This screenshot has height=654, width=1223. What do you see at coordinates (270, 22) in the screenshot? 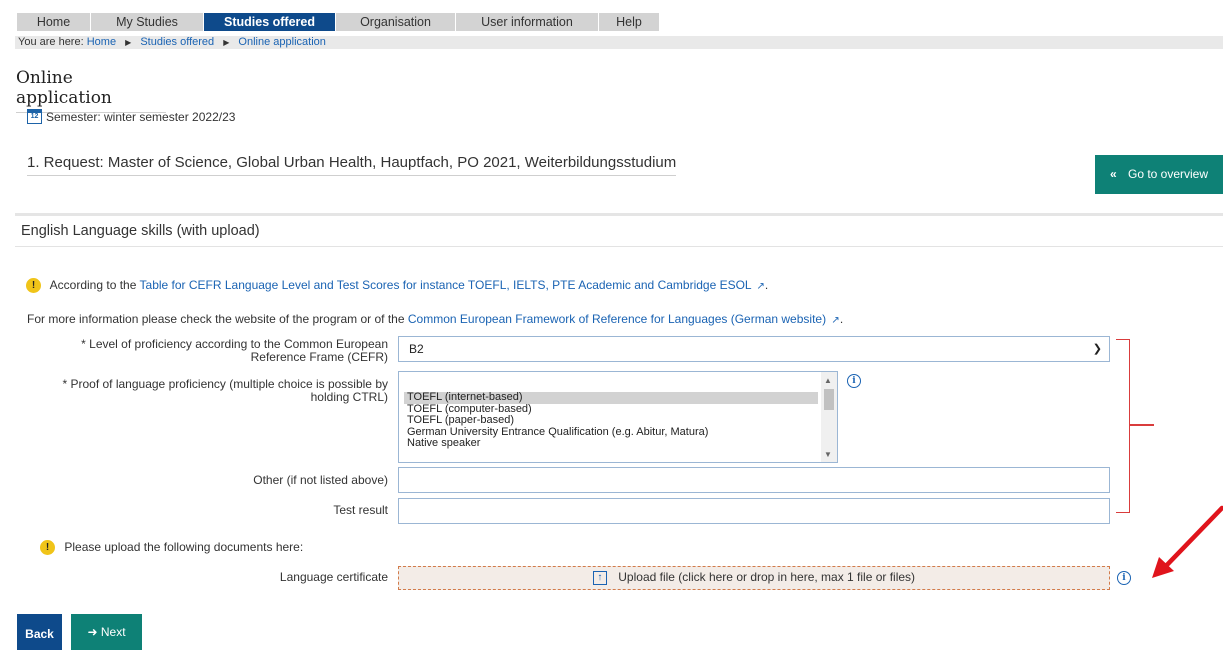
I see `tab-studies-offered: Studies offered` at bounding box center [270, 22].